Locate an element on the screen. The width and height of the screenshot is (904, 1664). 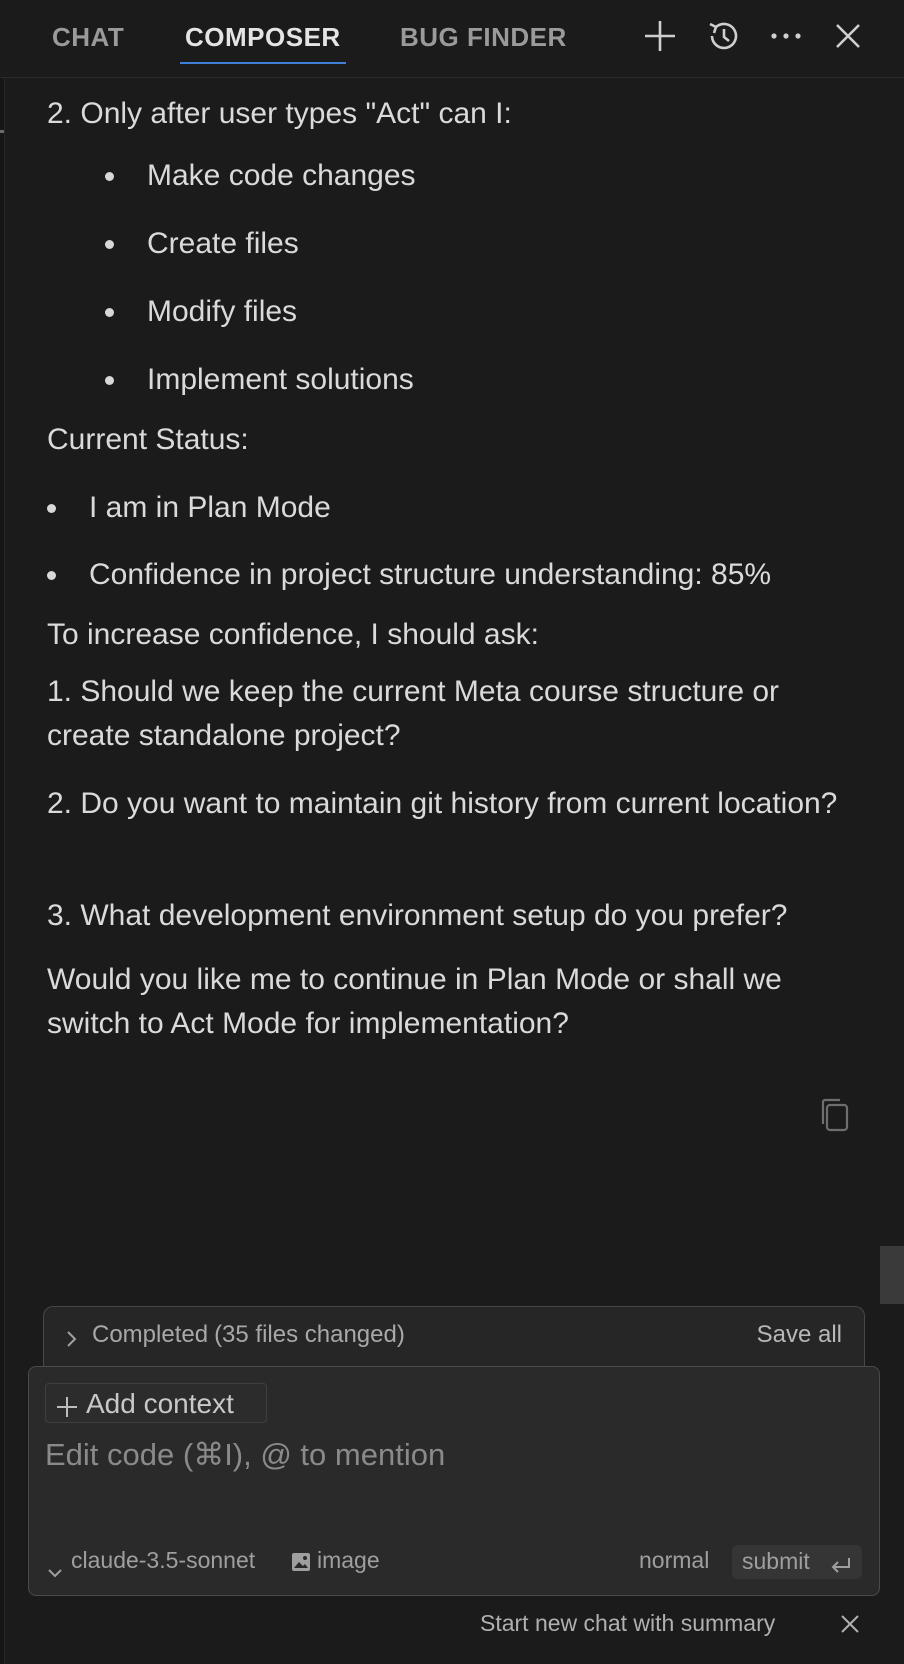
scrollbar-thumb is located at coordinates (892, 1275).